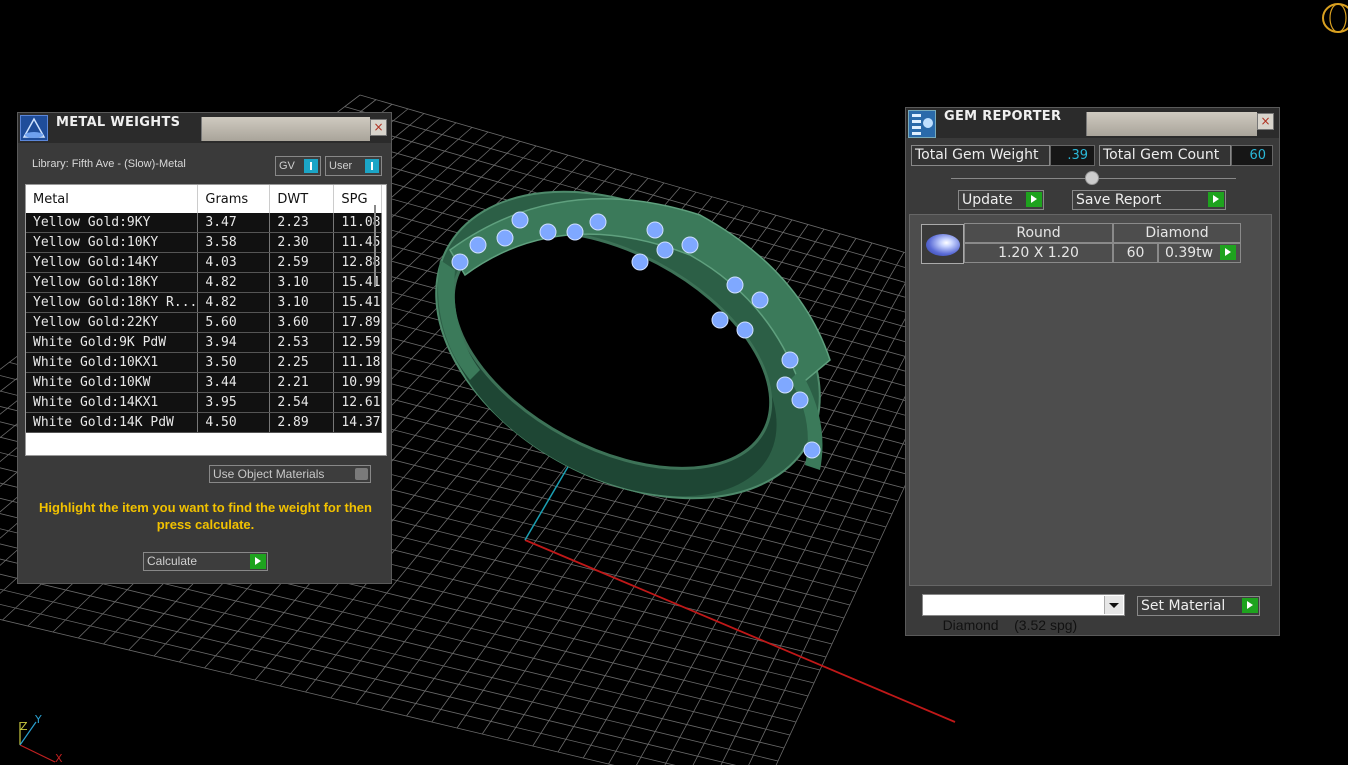 This screenshot has height=765, width=1348. Describe the element at coordinates (112, 262) in the screenshot. I see `table-cell: Yellow Gold:14KY` at that location.